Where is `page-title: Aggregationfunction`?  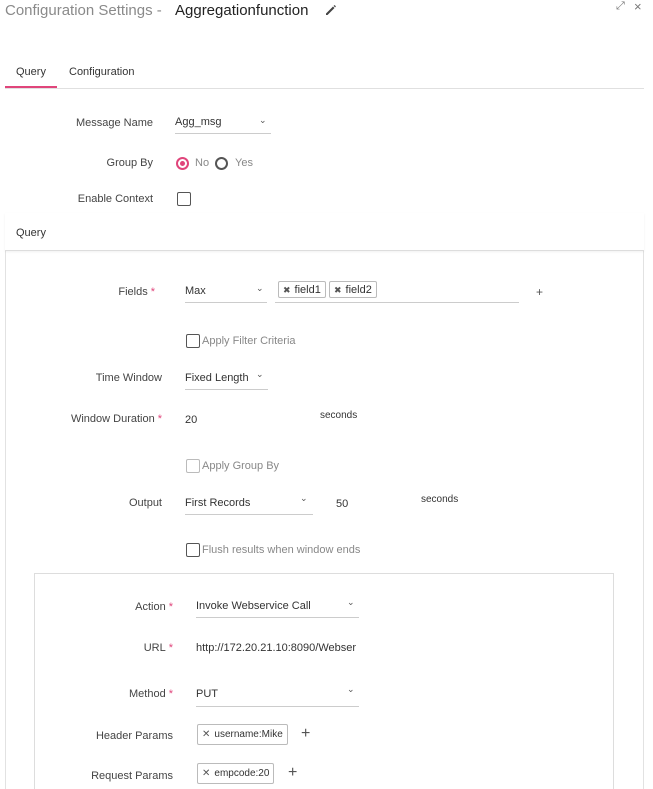
page-title: Aggregationfunction is located at coordinates (242, 10).